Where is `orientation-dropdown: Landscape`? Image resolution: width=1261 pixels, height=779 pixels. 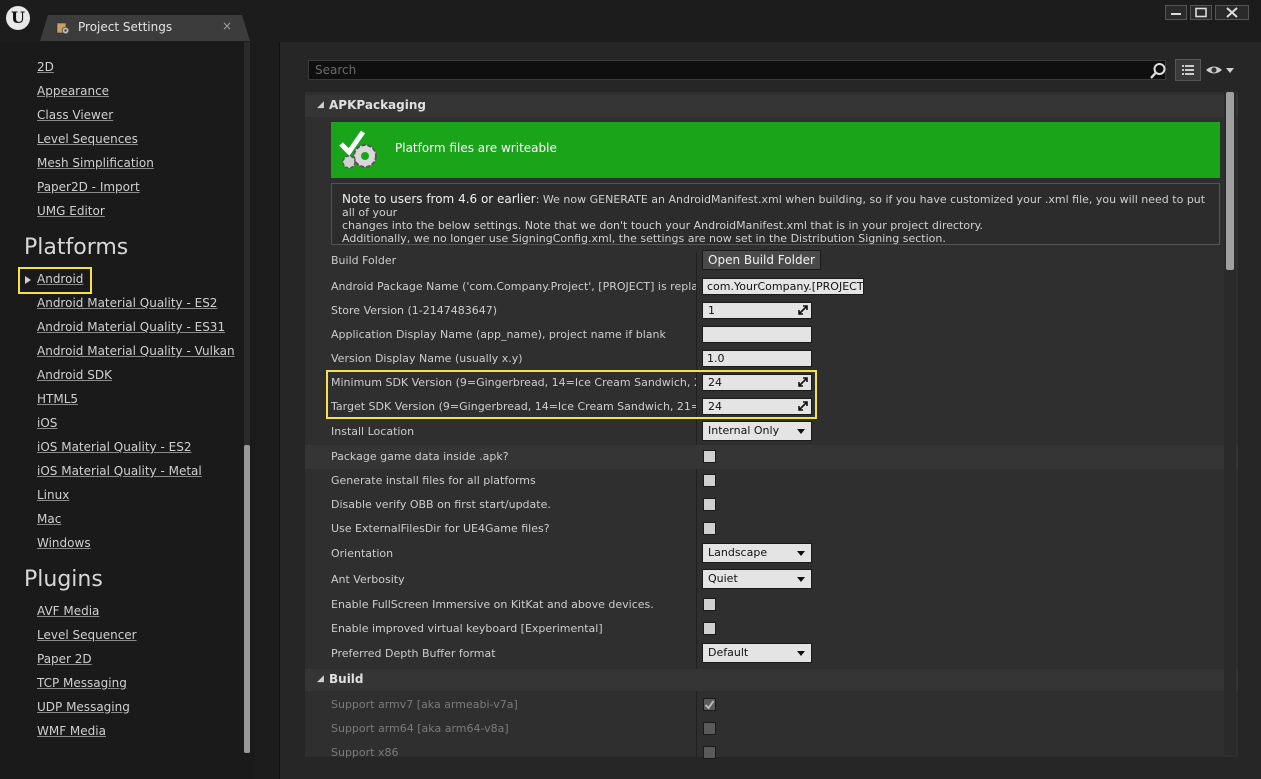
orientation-dropdown: Landscape is located at coordinates (757, 553).